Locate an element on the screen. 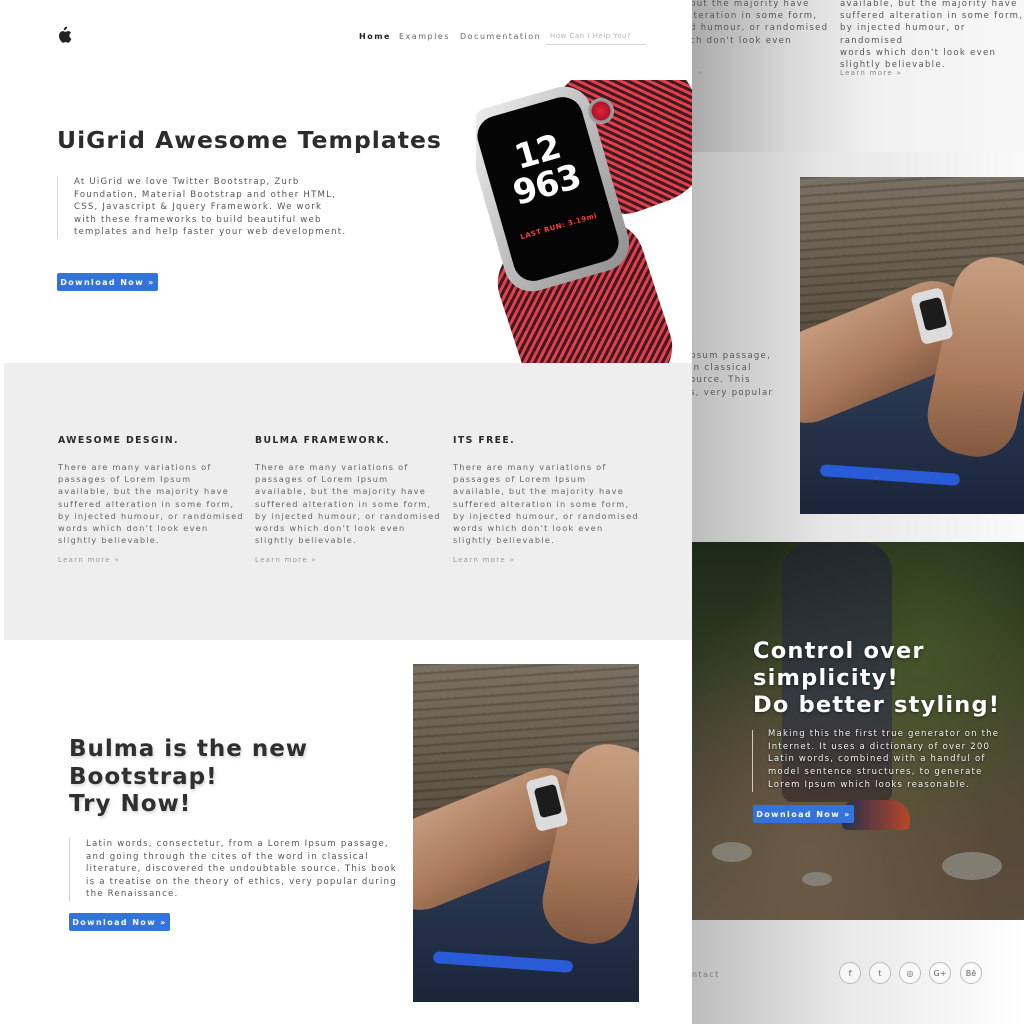 The image size is (1024, 1024). feature-title: ITS FREE. is located at coordinates (484, 440).